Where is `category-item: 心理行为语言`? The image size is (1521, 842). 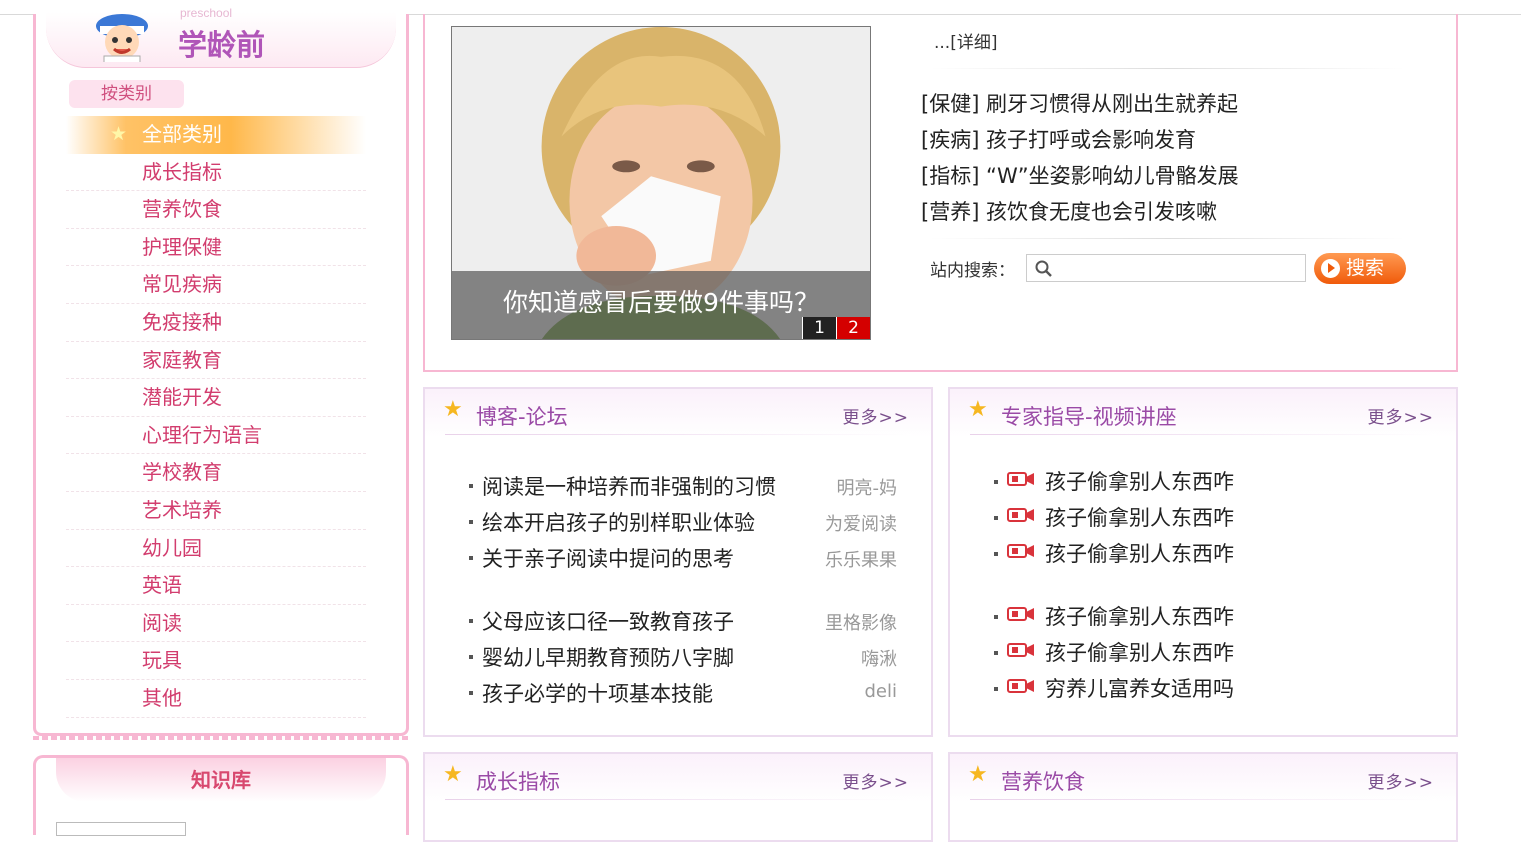 category-item: 心理行为语言 is located at coordinates (216, 436).